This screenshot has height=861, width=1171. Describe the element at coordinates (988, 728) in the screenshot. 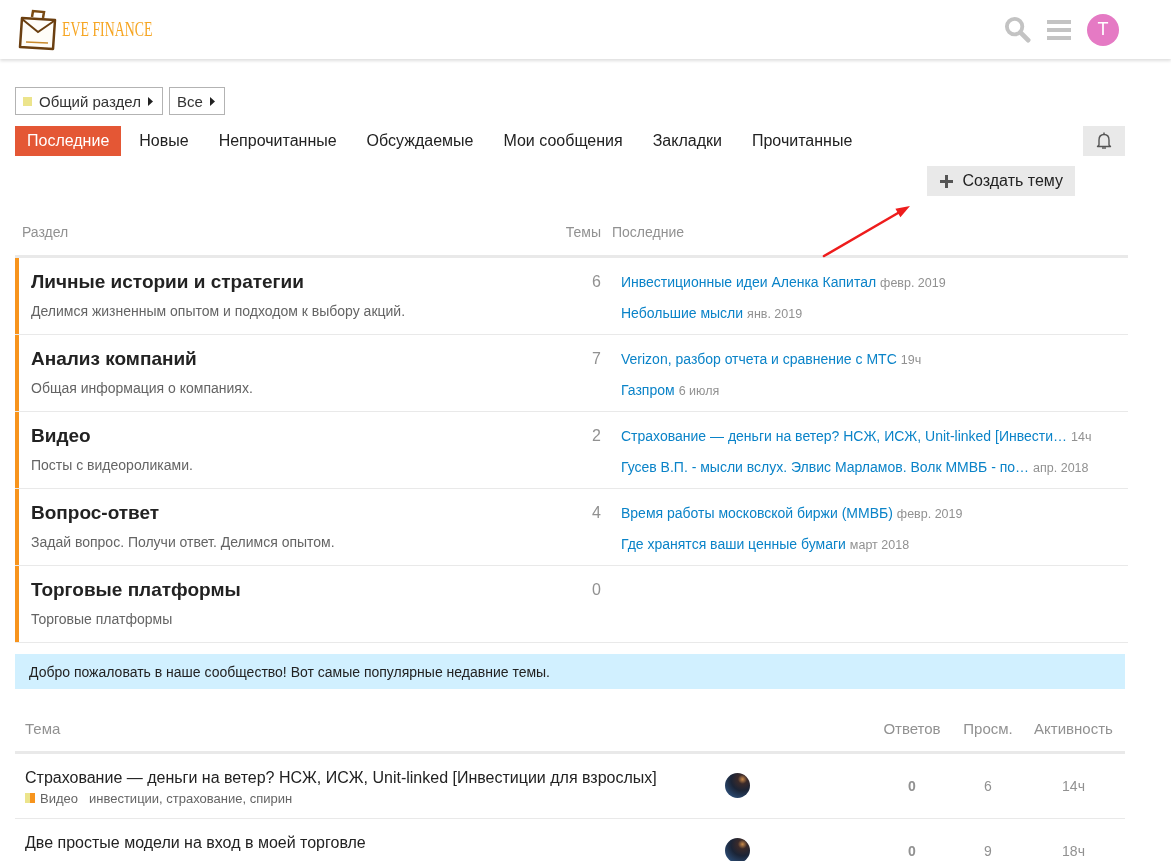

I see `column-header: Просм.` at that location.